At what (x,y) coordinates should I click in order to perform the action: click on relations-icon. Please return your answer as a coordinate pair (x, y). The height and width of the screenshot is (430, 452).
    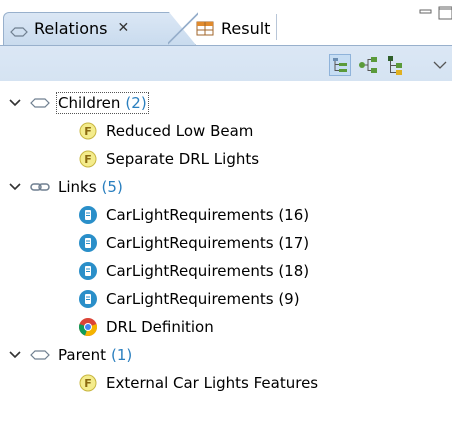
    Looking at the image, I should click on (19, 30).